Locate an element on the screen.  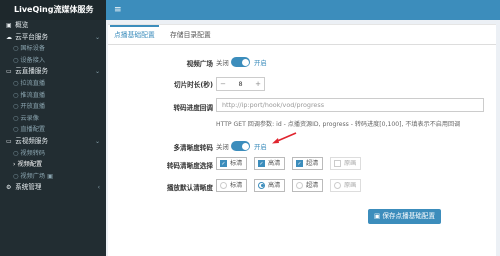
sidebar-item-label: 视频转码 is located at coordinates (33, 153).